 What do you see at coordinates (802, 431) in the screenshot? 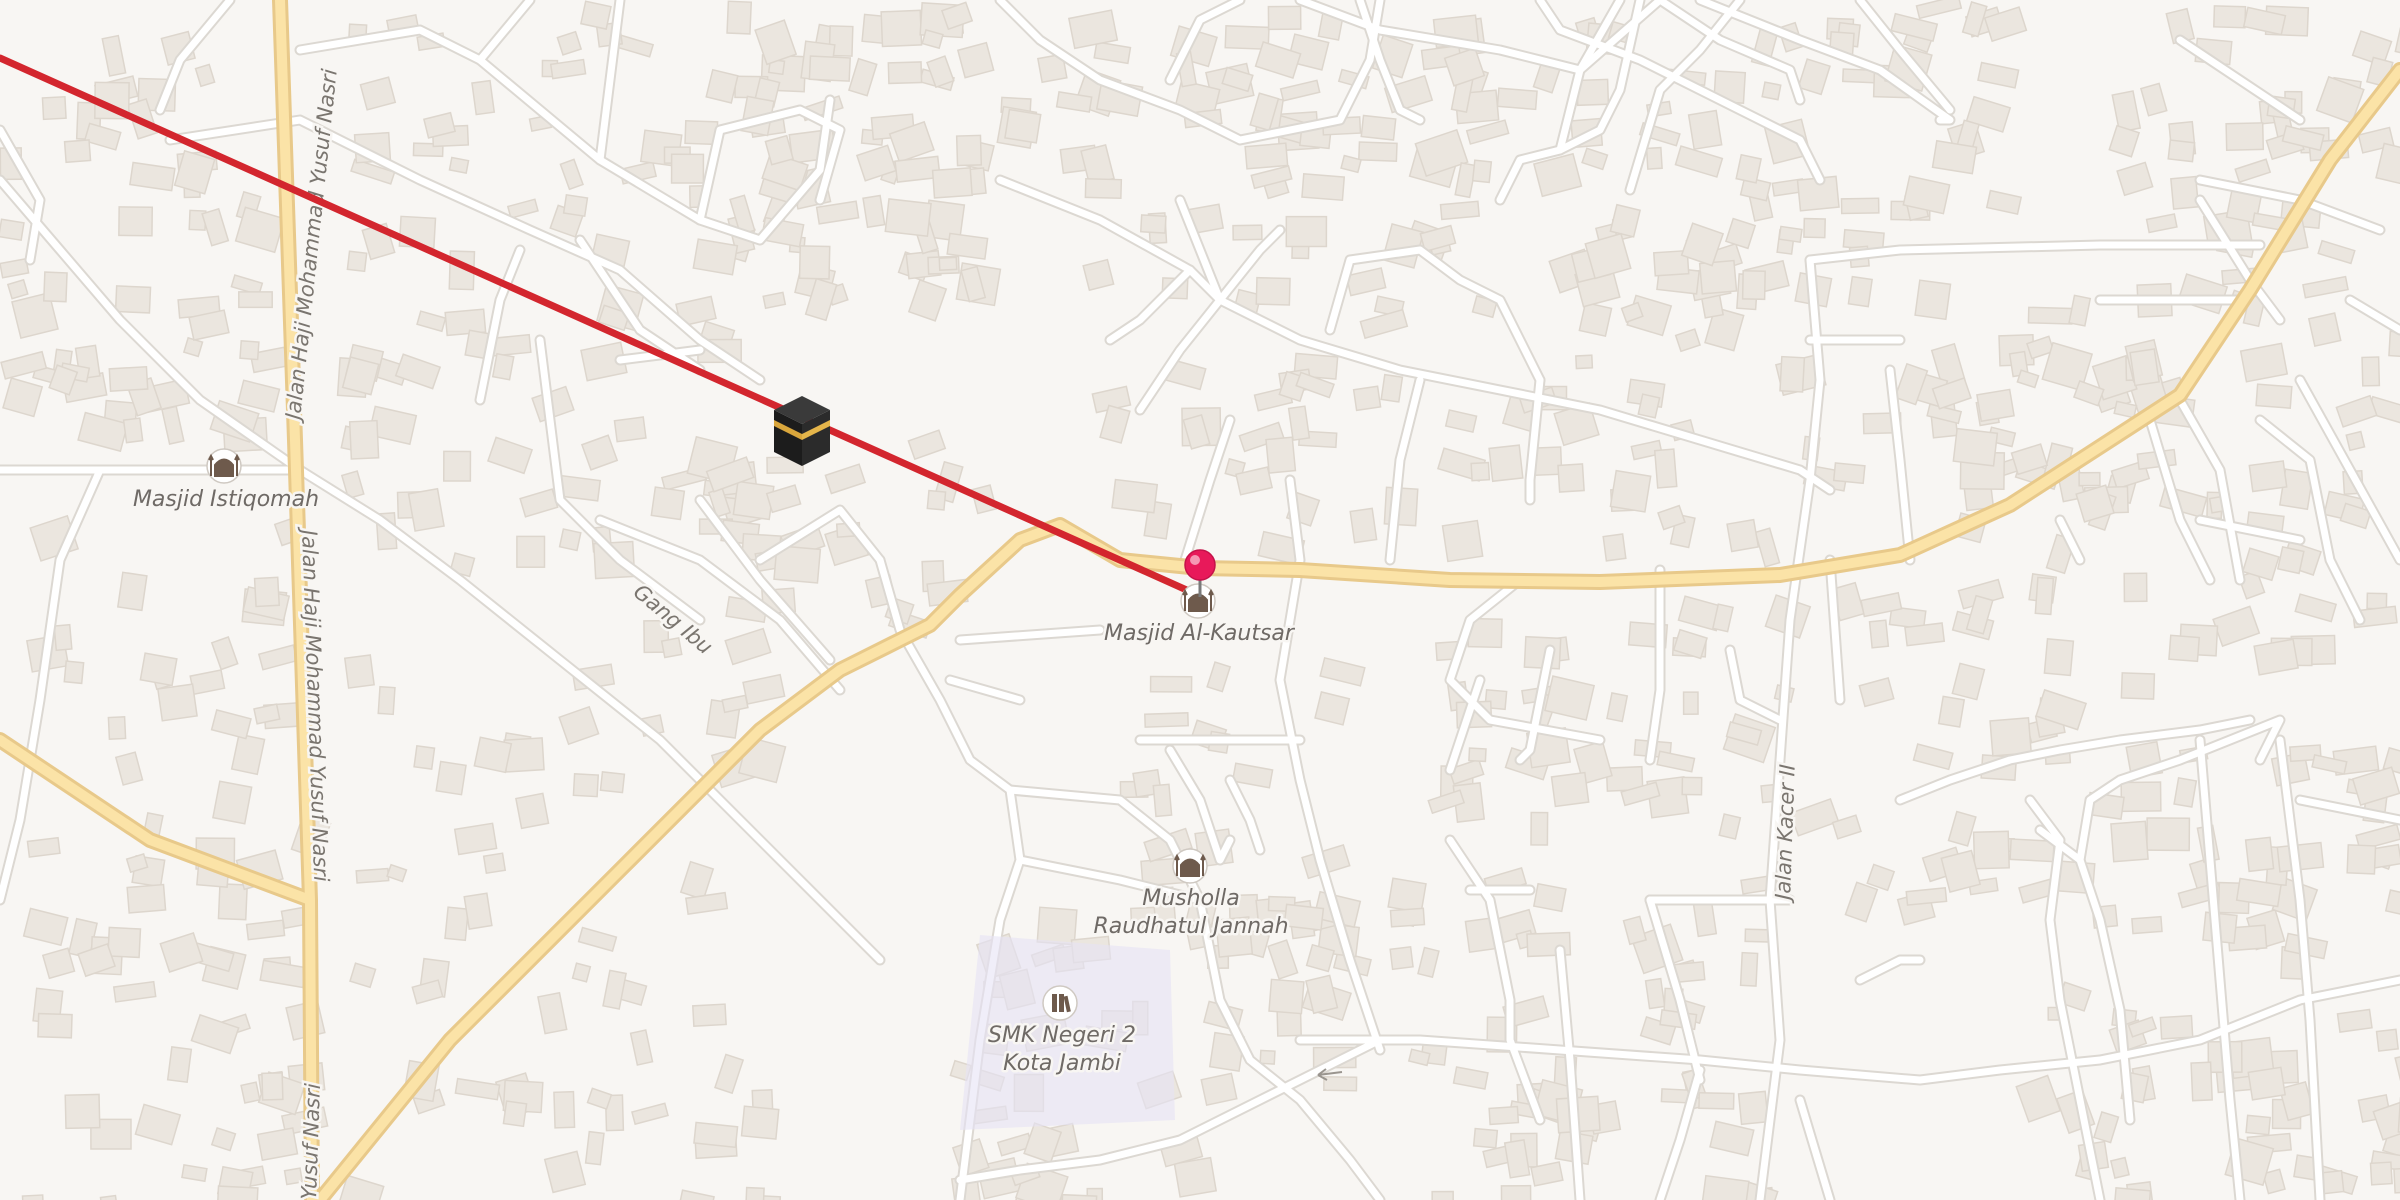
I see `kaaba-icon` at bounding box center [802, 431].